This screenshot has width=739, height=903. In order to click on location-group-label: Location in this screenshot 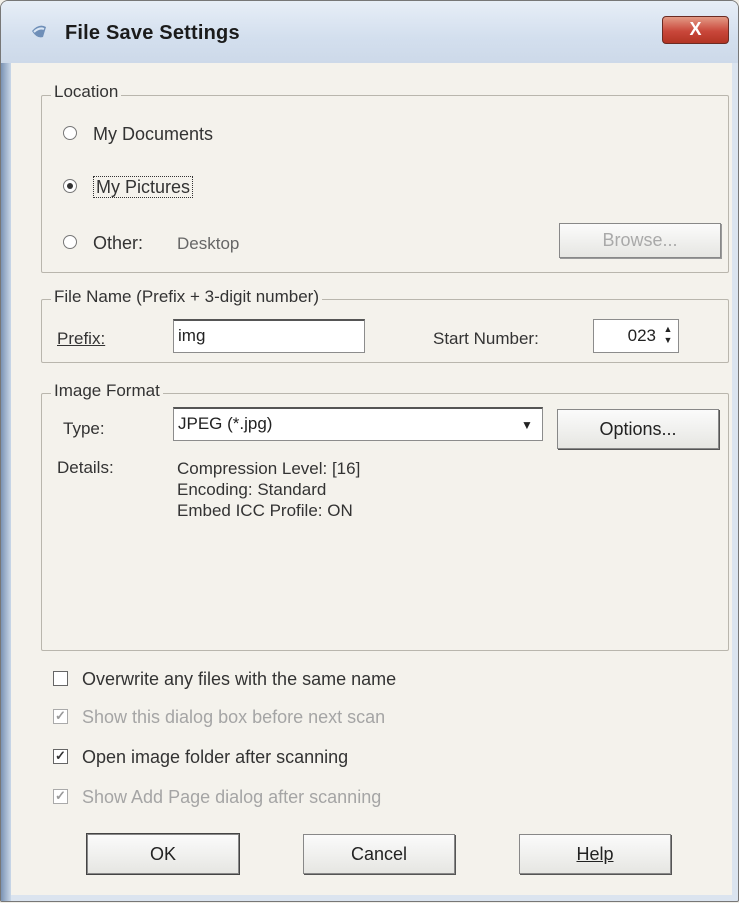, I will do `click(86, 92)`.